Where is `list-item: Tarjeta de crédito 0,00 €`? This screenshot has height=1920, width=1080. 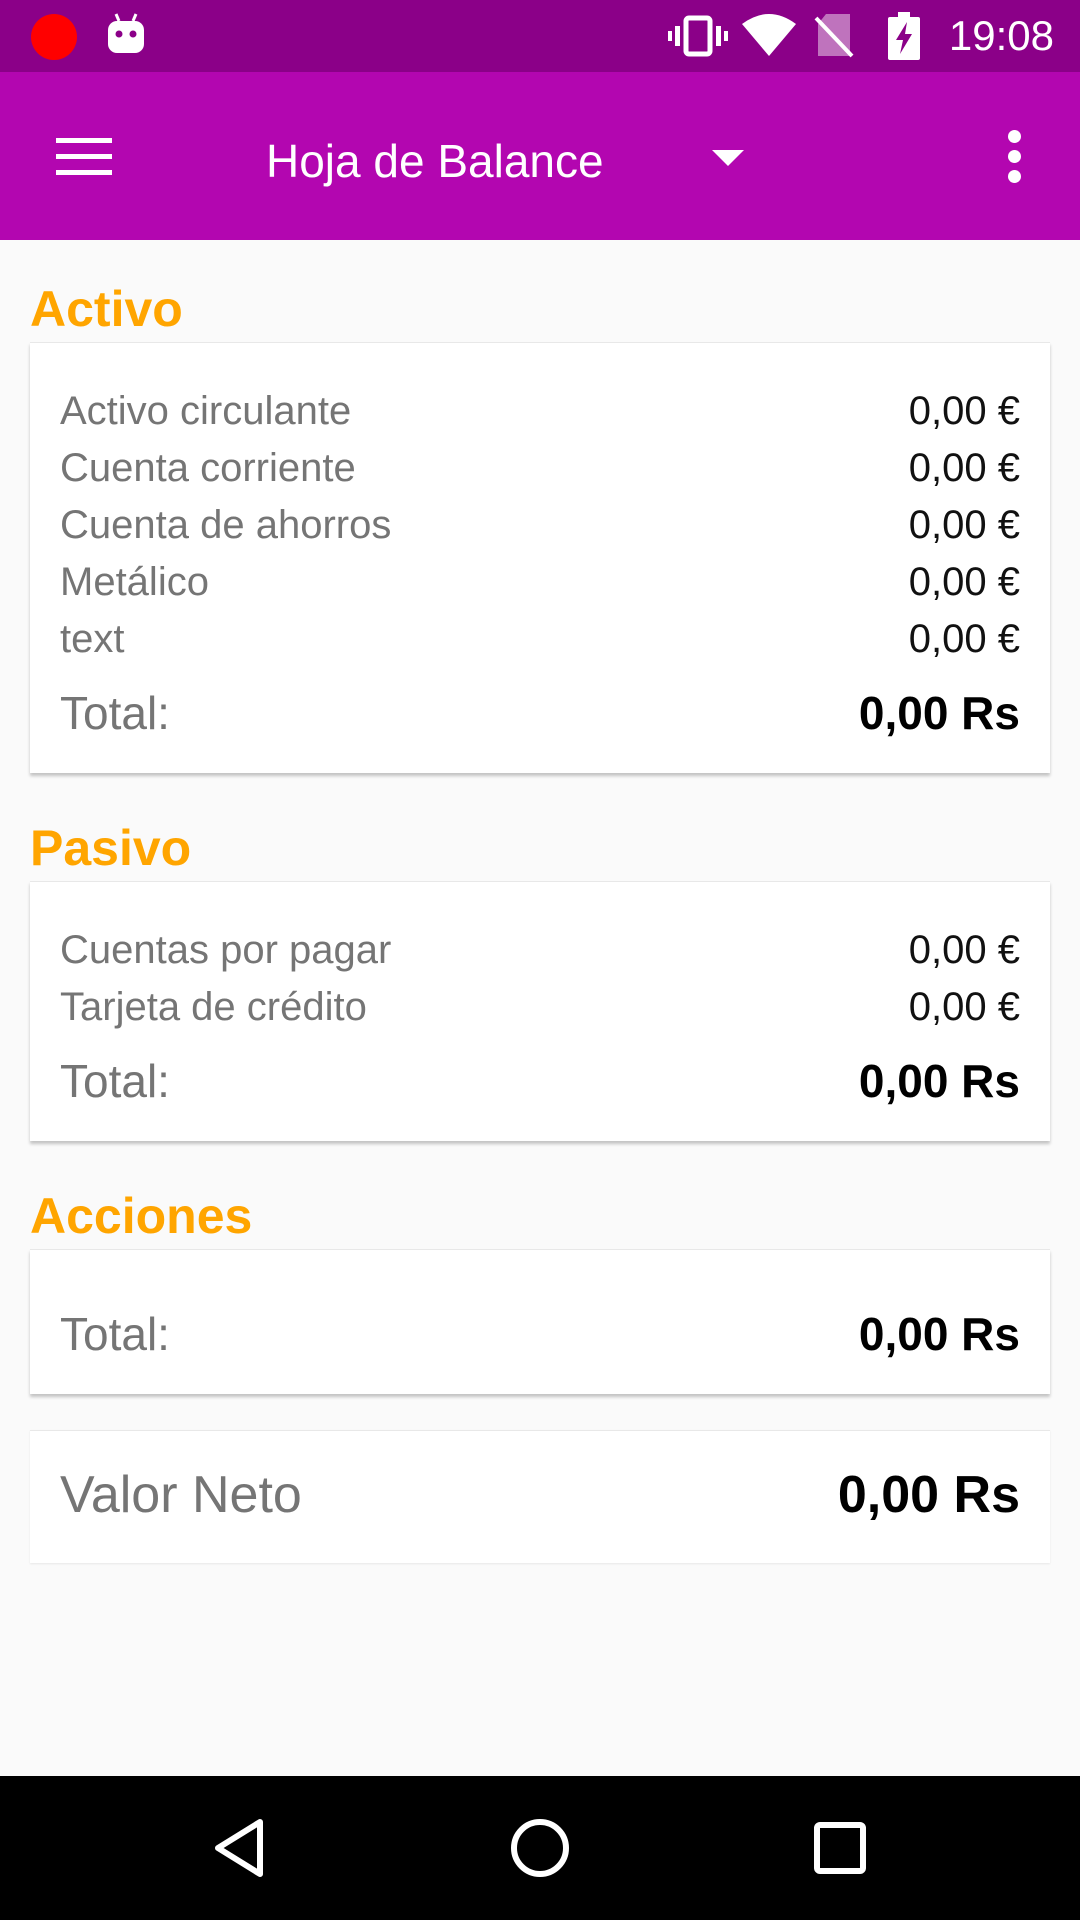
list-item: Tarjeta de crédito 0,00 € is located at coordinates (540, 1007).